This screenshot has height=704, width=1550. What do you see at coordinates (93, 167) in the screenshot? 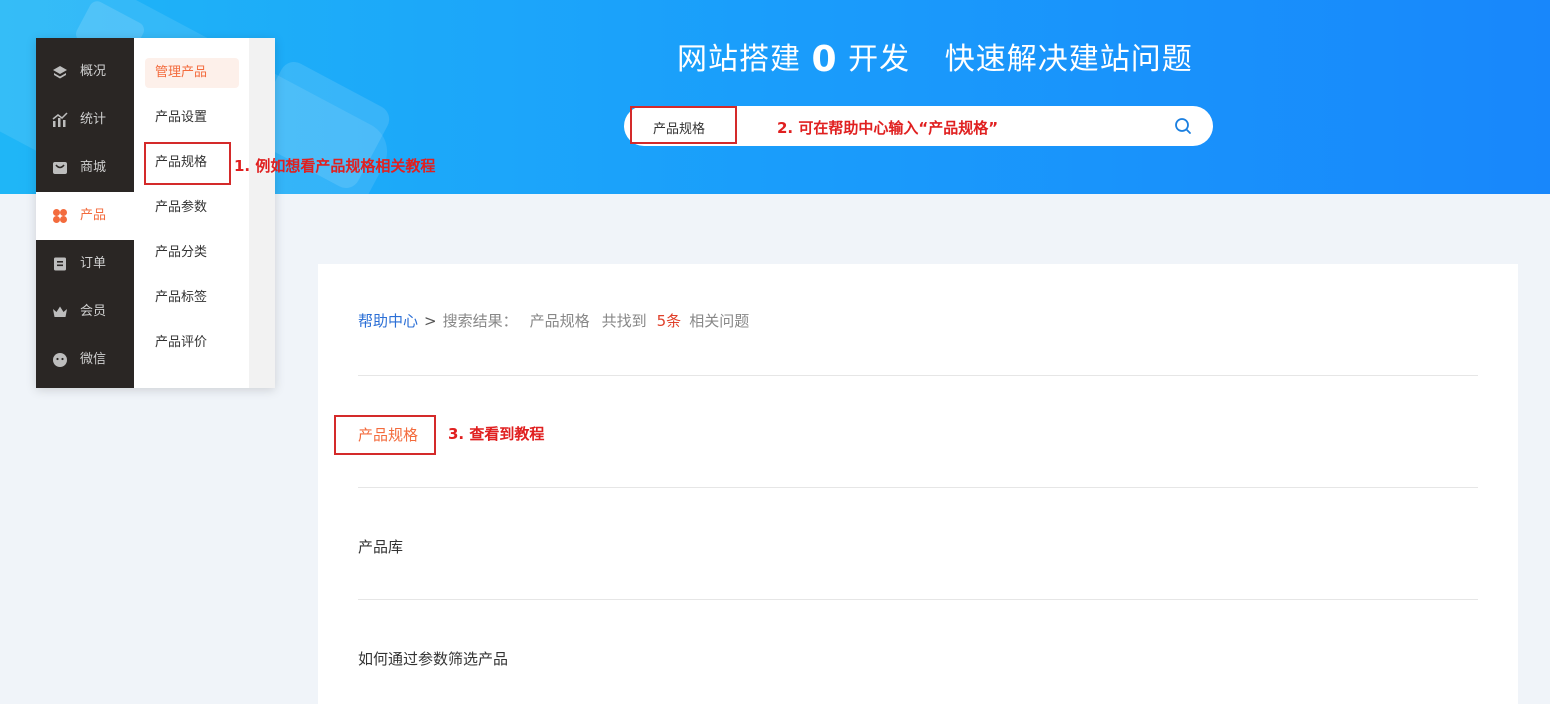
I see `nav-label: 商城` at bounding box center [93, 167].